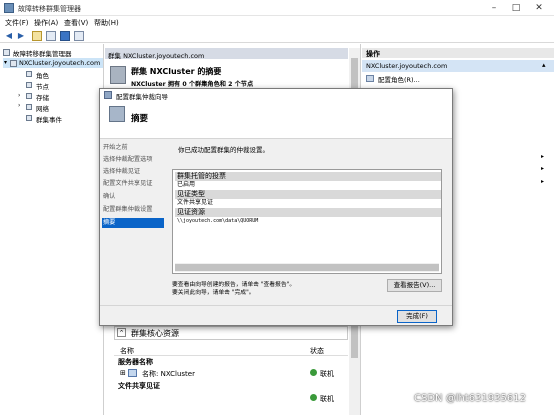 This screenshot has height=415, width=554. Describe the element at coordinates (407, 66) in the screenshot. I see `actions-cluster-label: NXCluster.joyoutech.com` at that location.